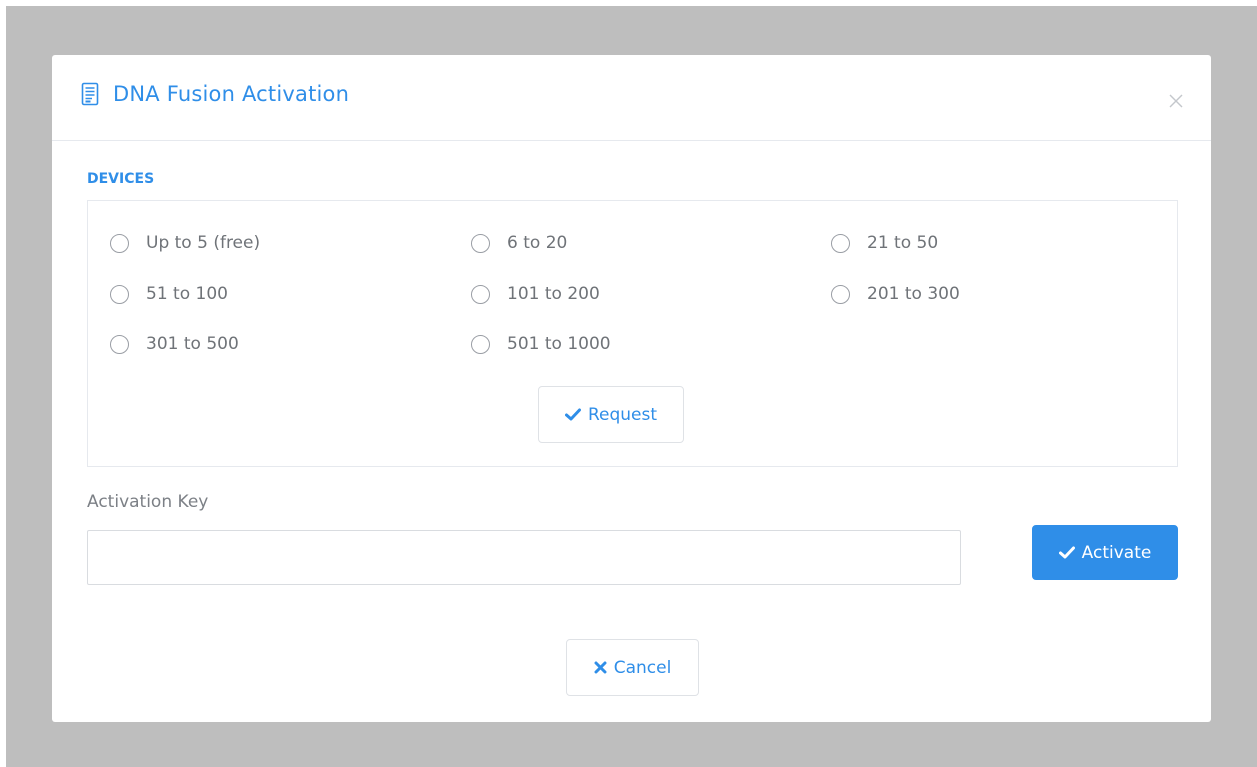 The height and width of the screenshot is (767, 1257). I want to click on device-option-501-to-1000: 501 to 1000, so click(541, 344).